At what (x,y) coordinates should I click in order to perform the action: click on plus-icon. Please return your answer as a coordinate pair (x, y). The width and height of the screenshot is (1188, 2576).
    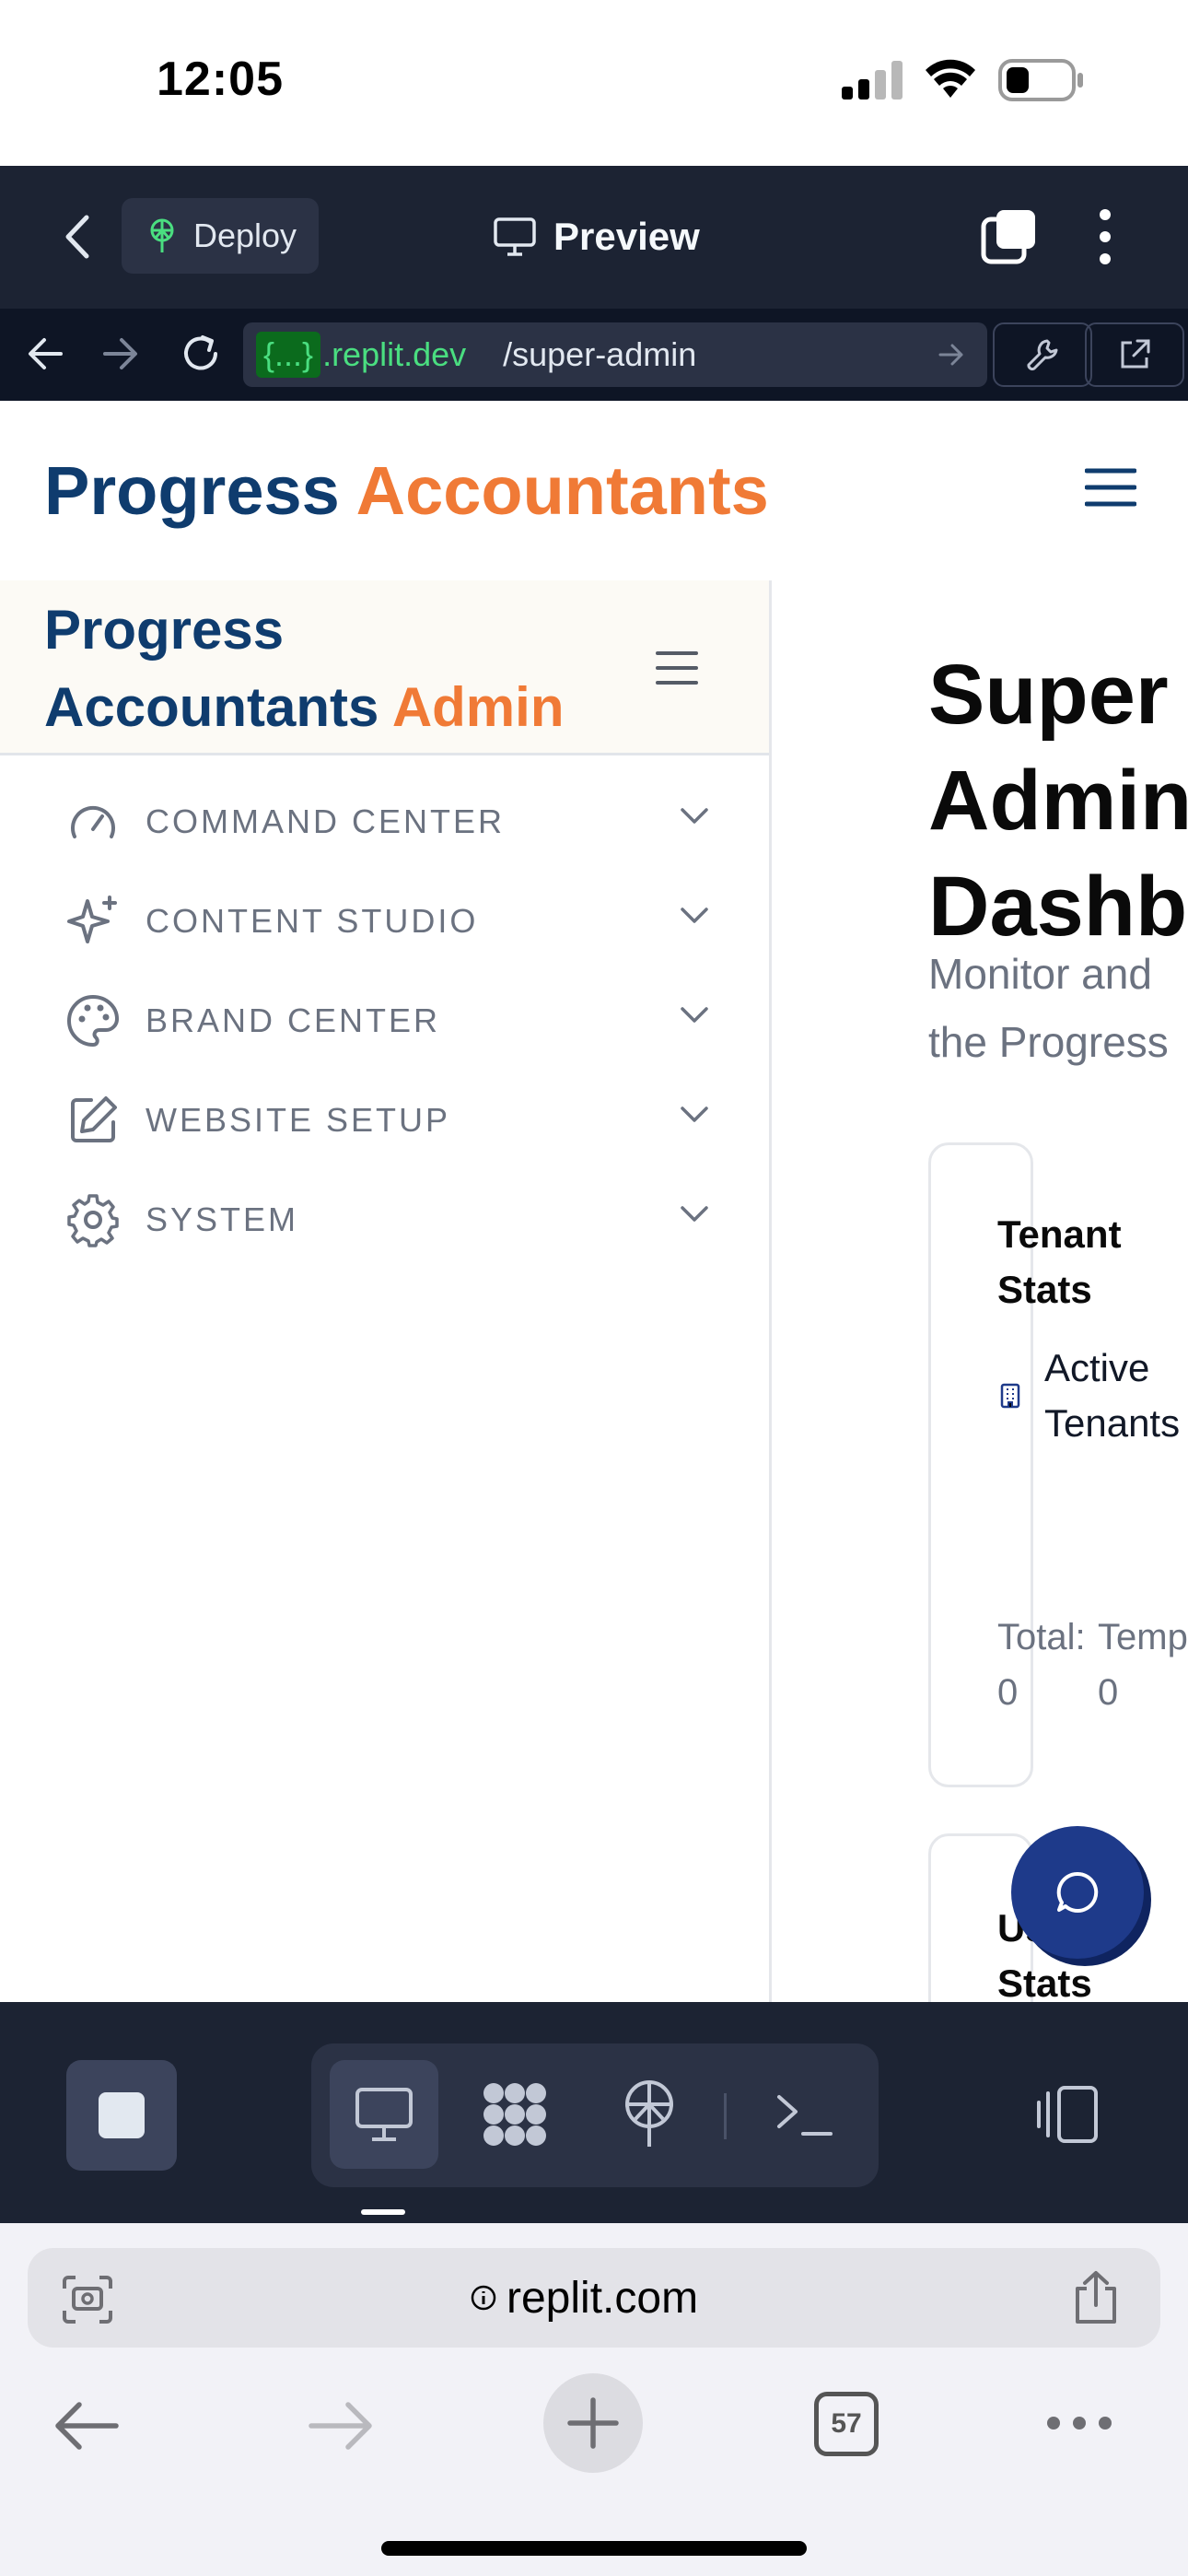
    Looking at the image, I should click on (593, 2423).